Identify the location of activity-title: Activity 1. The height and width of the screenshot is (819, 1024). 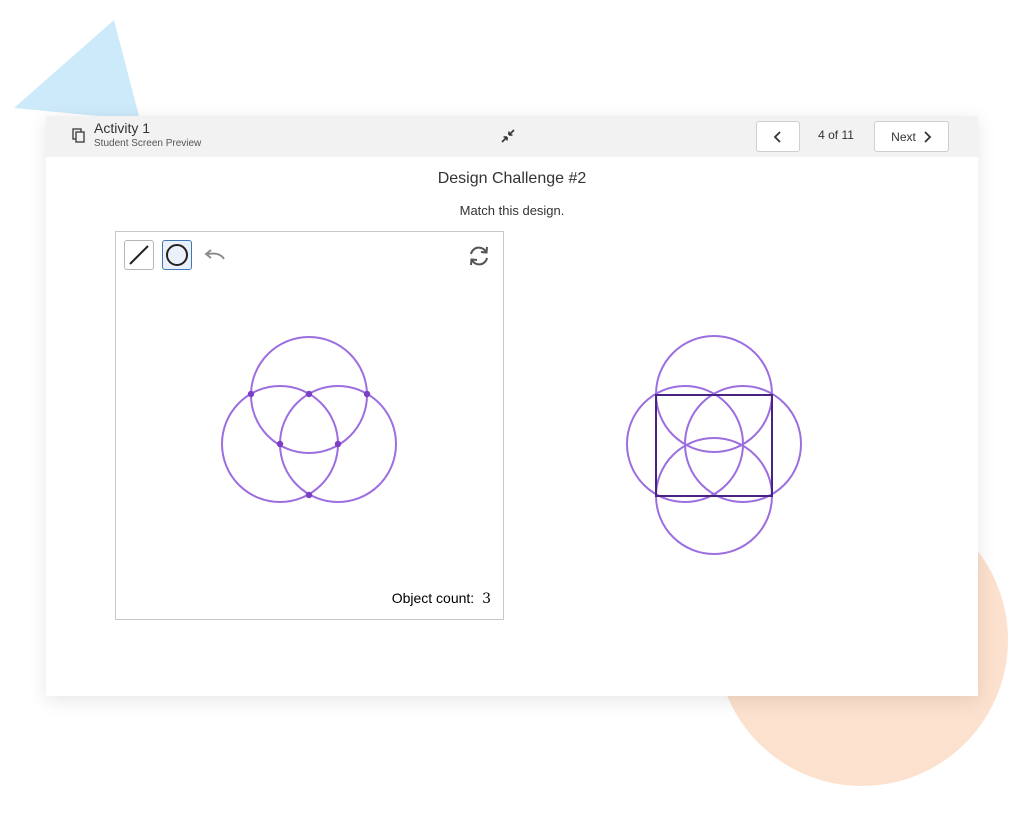
(122, 128).